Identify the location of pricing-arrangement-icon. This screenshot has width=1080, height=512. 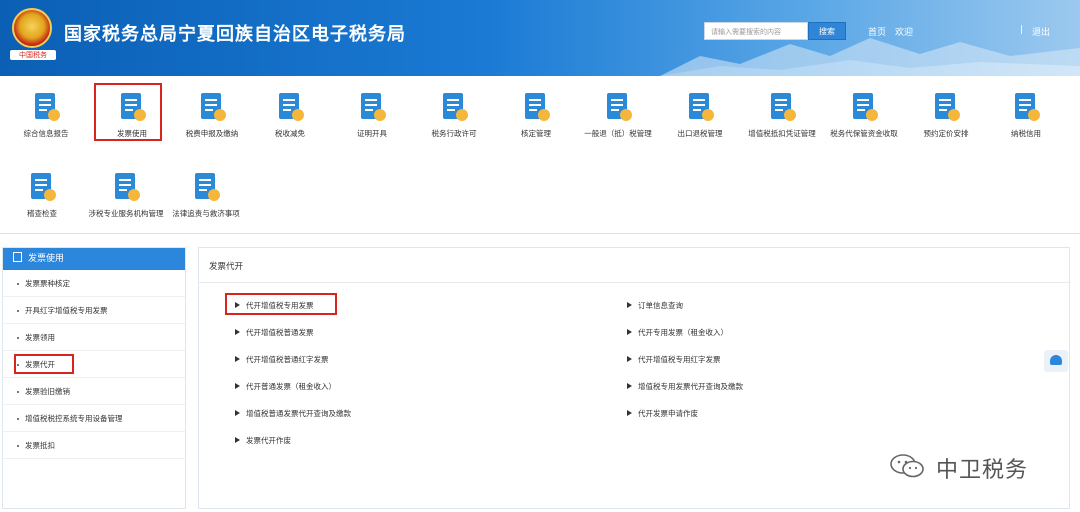
(946, 107).